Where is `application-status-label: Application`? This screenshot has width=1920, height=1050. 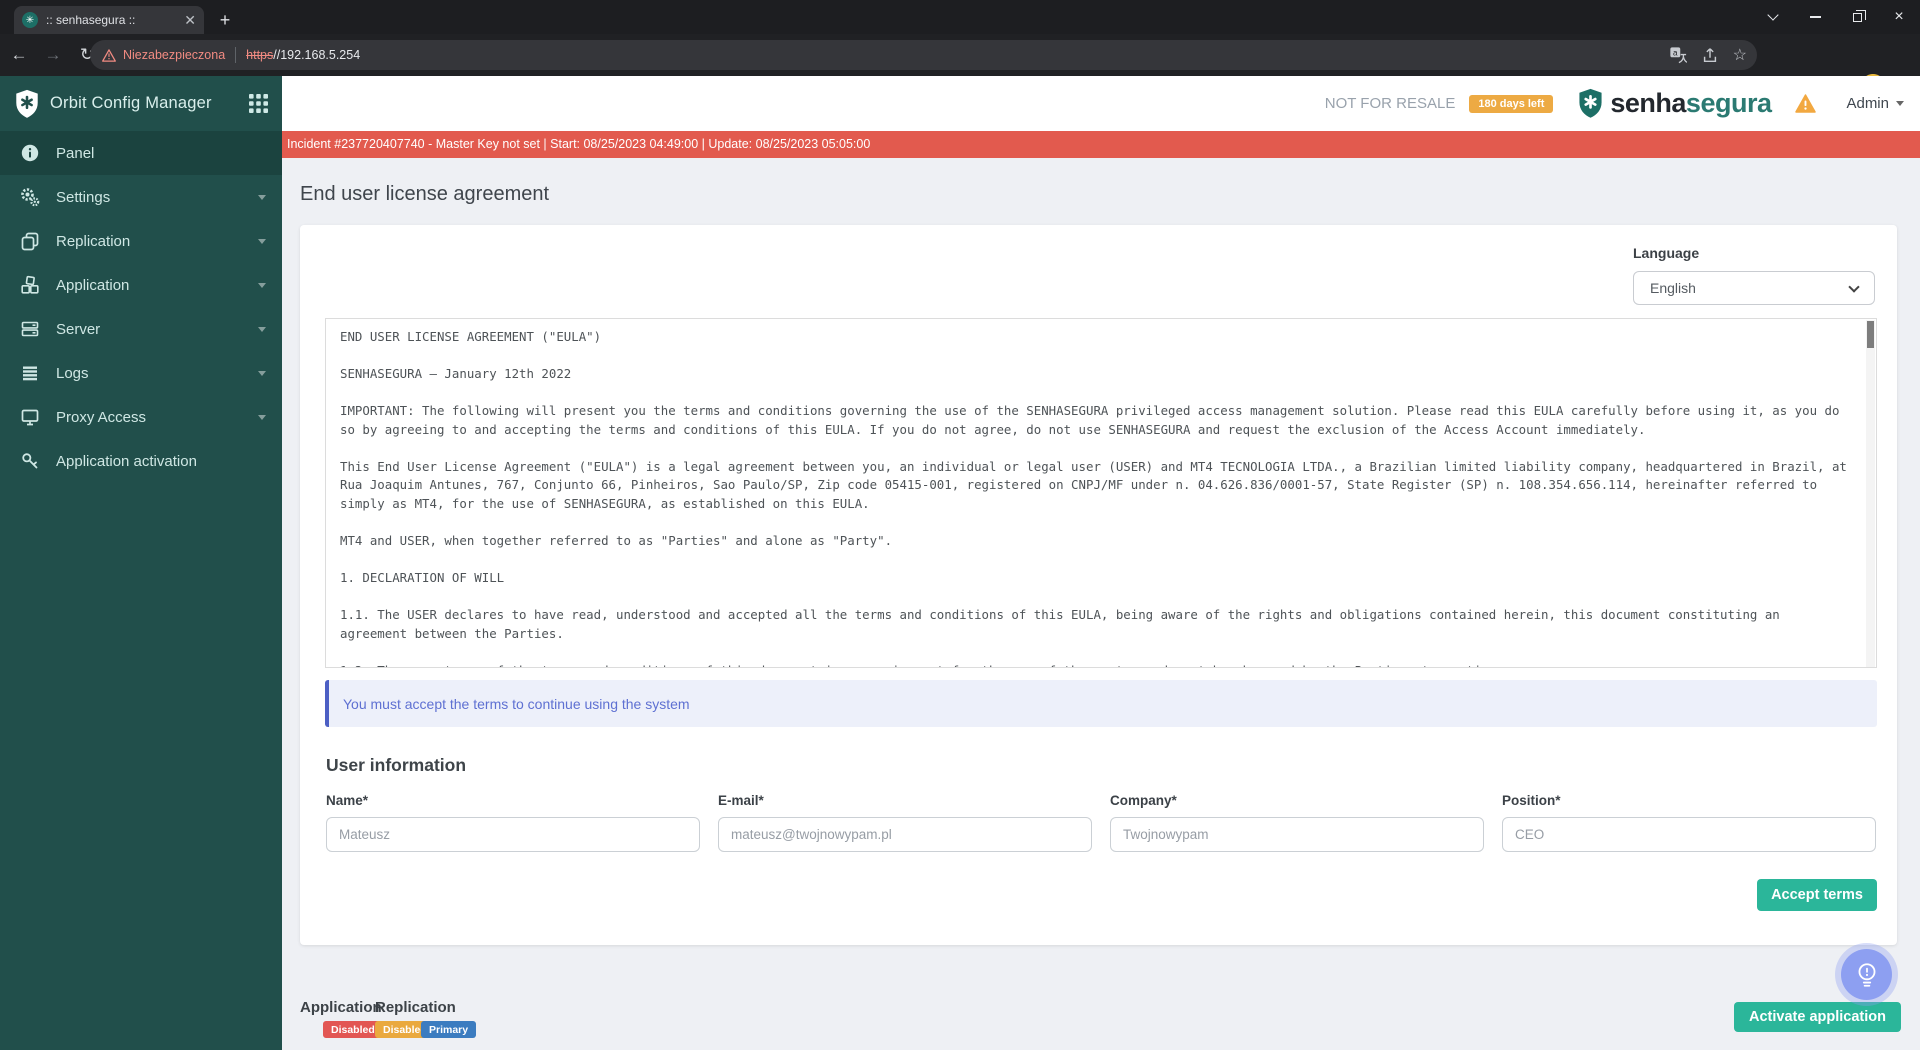 application-status-label: Application is located at coordinates (341, 1007).